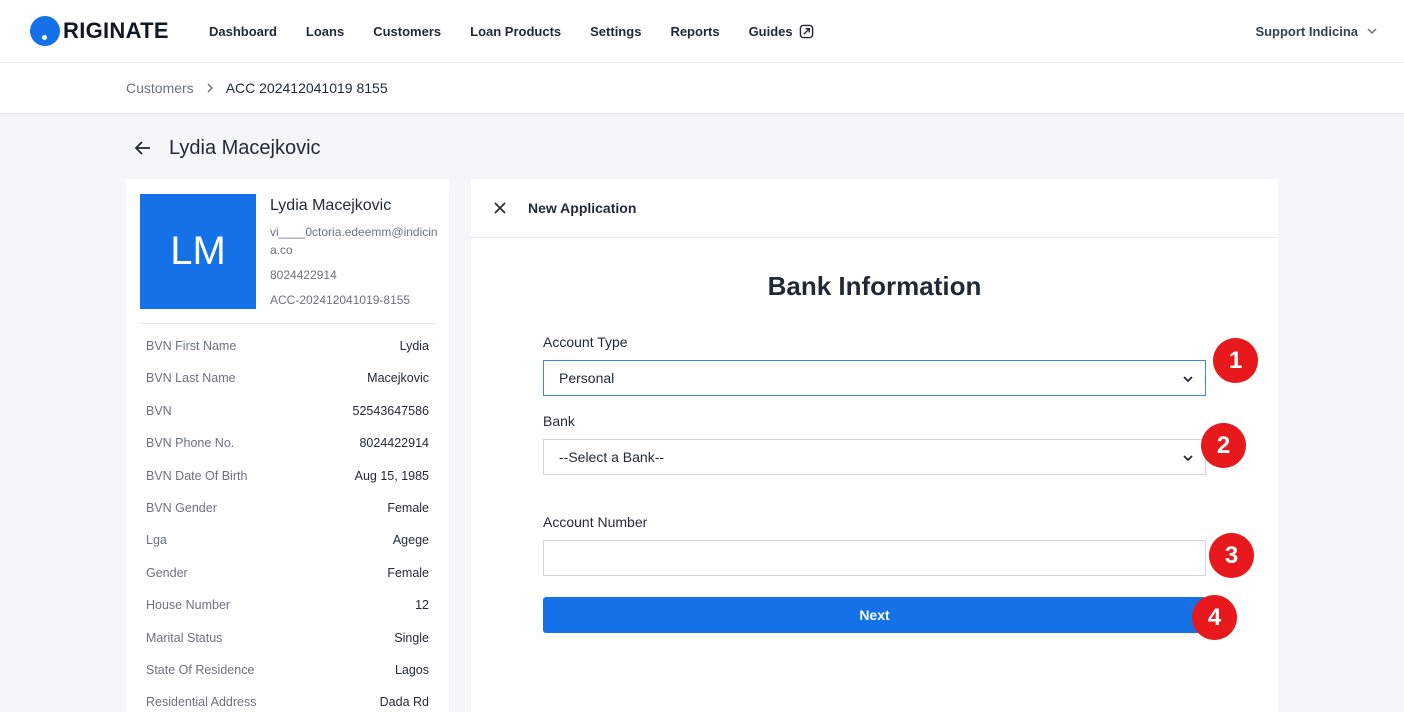  Describe the element at coordinates (210, 88) in the screenshot. I see `chevron-right-icon` at that location.